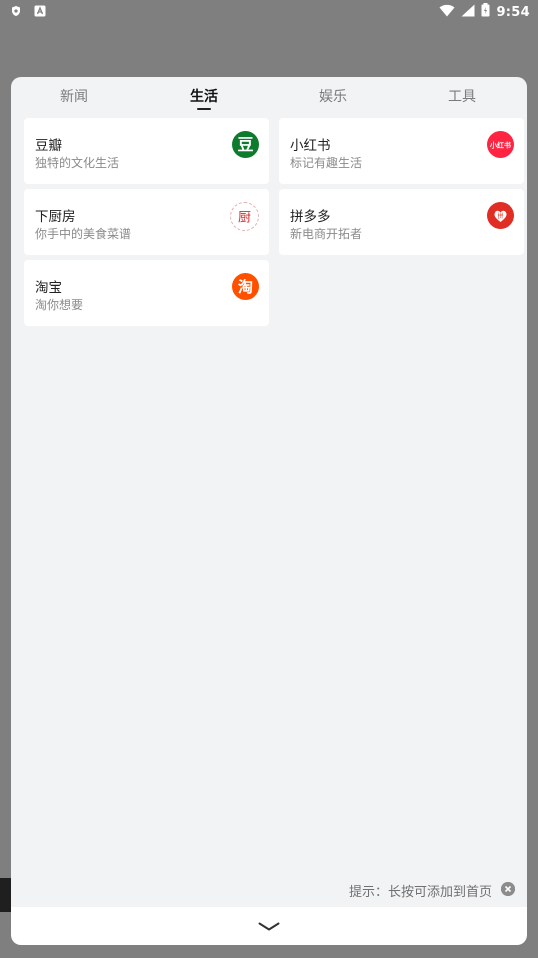 The height and width of the screenshot is (958, 538). Describe the element at coordinates (462, 96) in the screenshot. I see `tab-tools: 工具` at that location.